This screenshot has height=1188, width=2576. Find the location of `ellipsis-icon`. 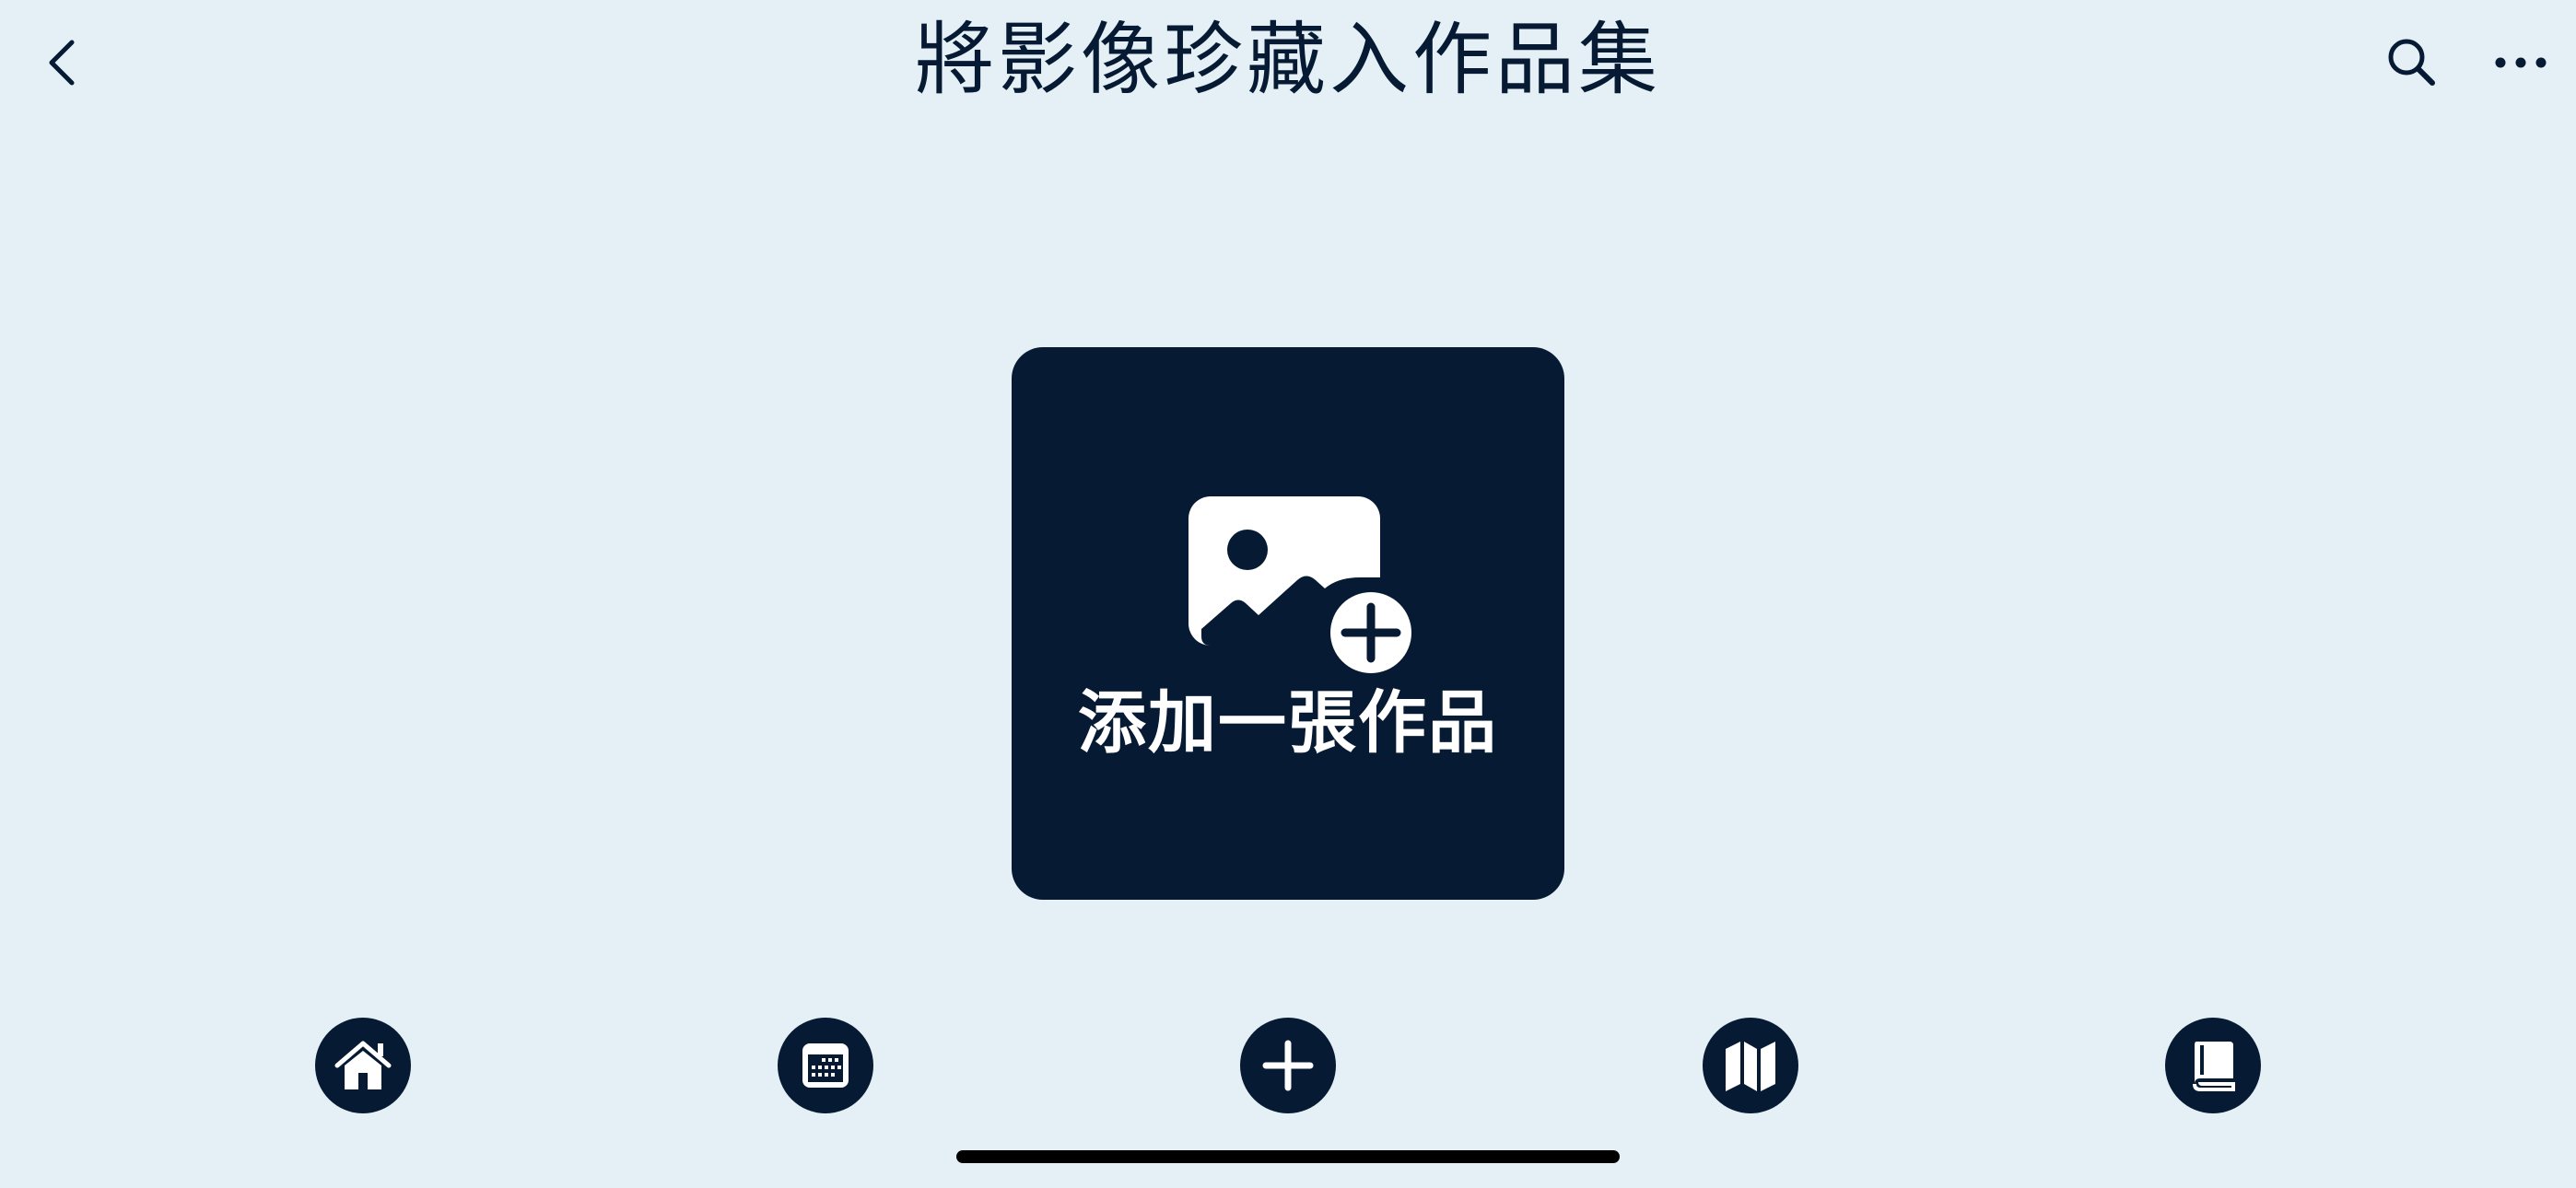

ellipsis-icon is located at coordinates (2521, 63).